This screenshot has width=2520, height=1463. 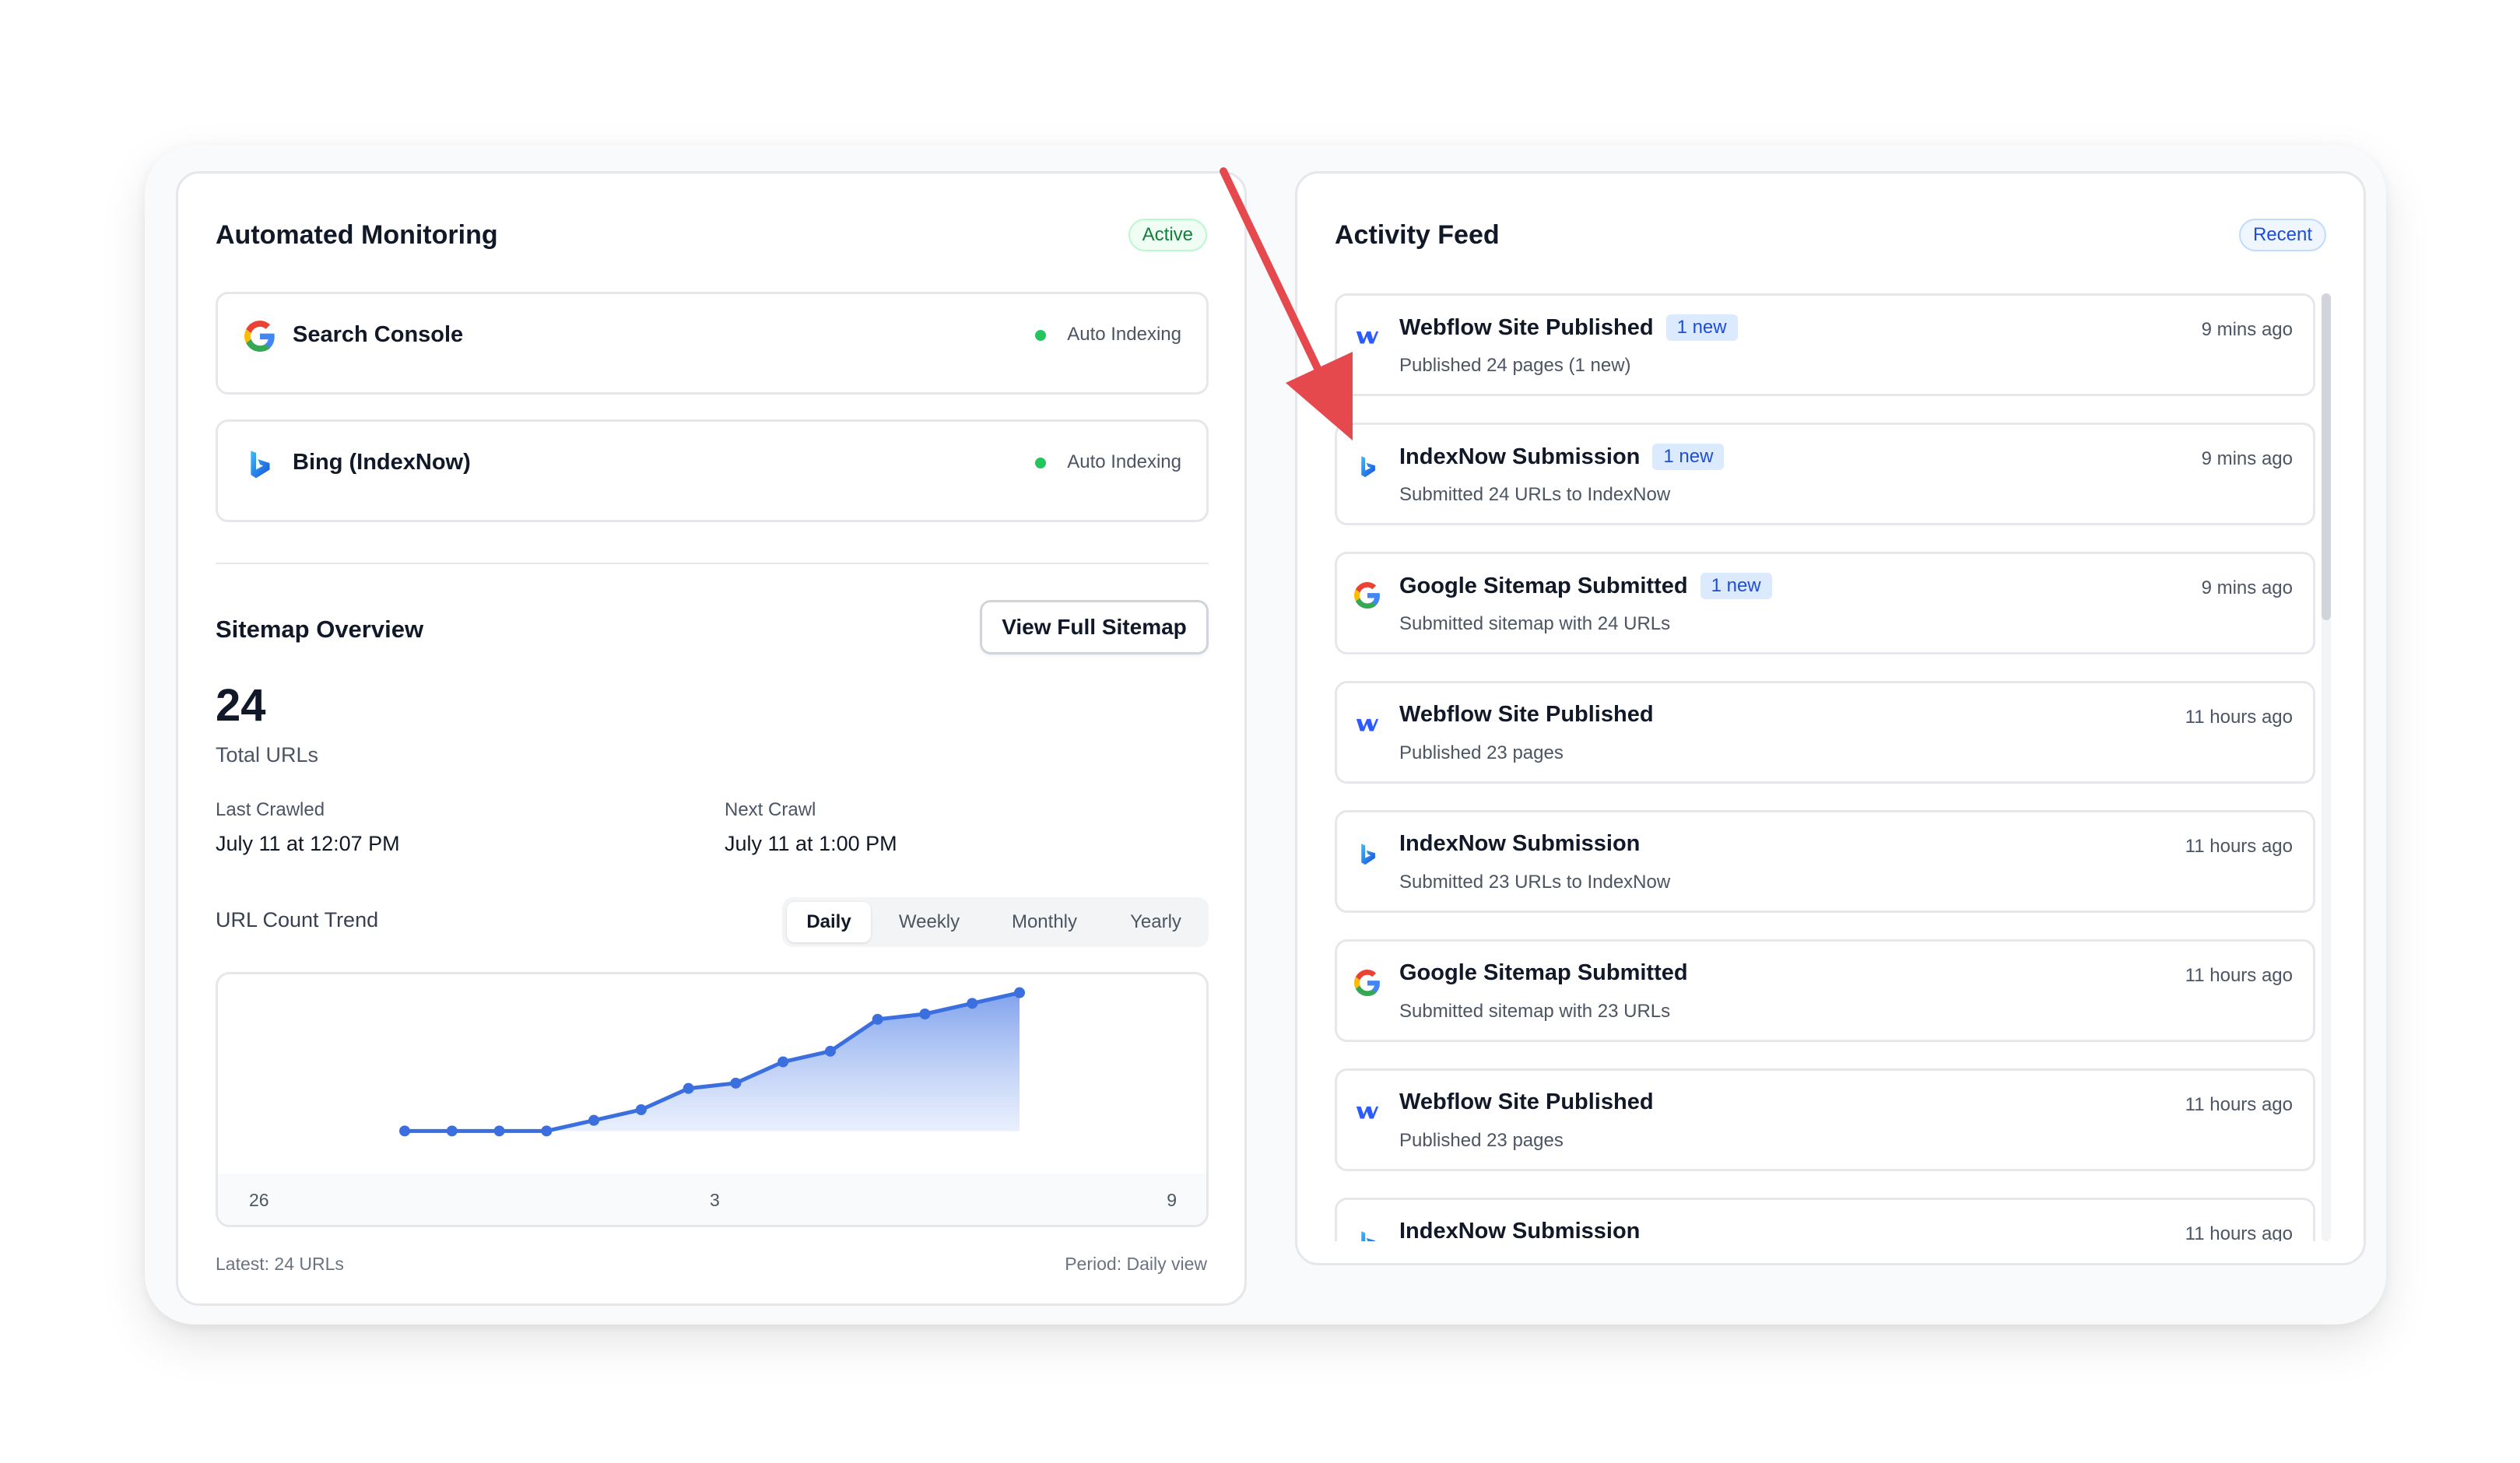 What do you see at coordinates (280, 1264) in the screenshot?
I see `latest-count-note: Latest: 24 URLs` at bounding box center [280, 1264].